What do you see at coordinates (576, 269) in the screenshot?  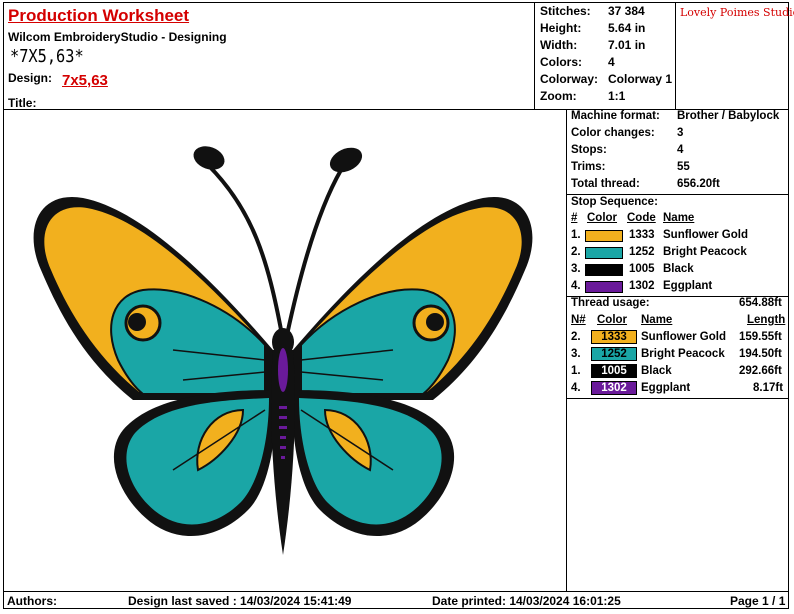 I see `stop-num: 3.` at bounding box center [576, 269].